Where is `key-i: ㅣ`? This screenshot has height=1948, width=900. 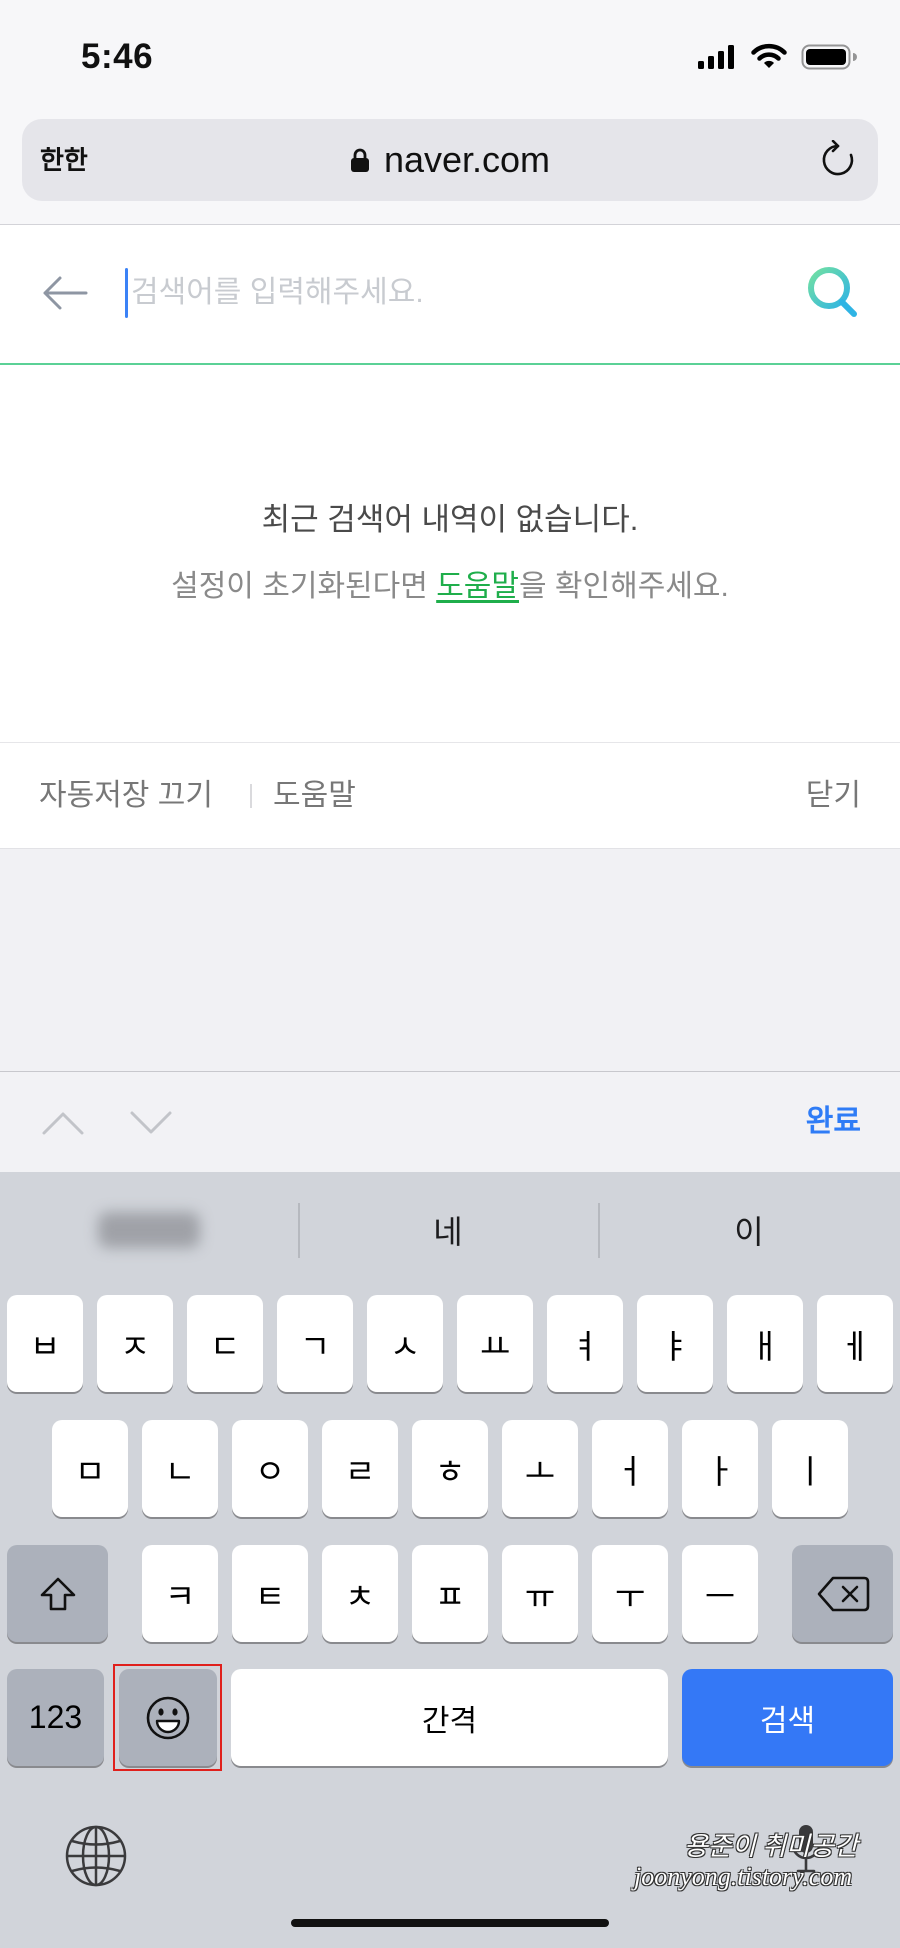 key-i: ㅣ is located at coordinates (810, 1468).